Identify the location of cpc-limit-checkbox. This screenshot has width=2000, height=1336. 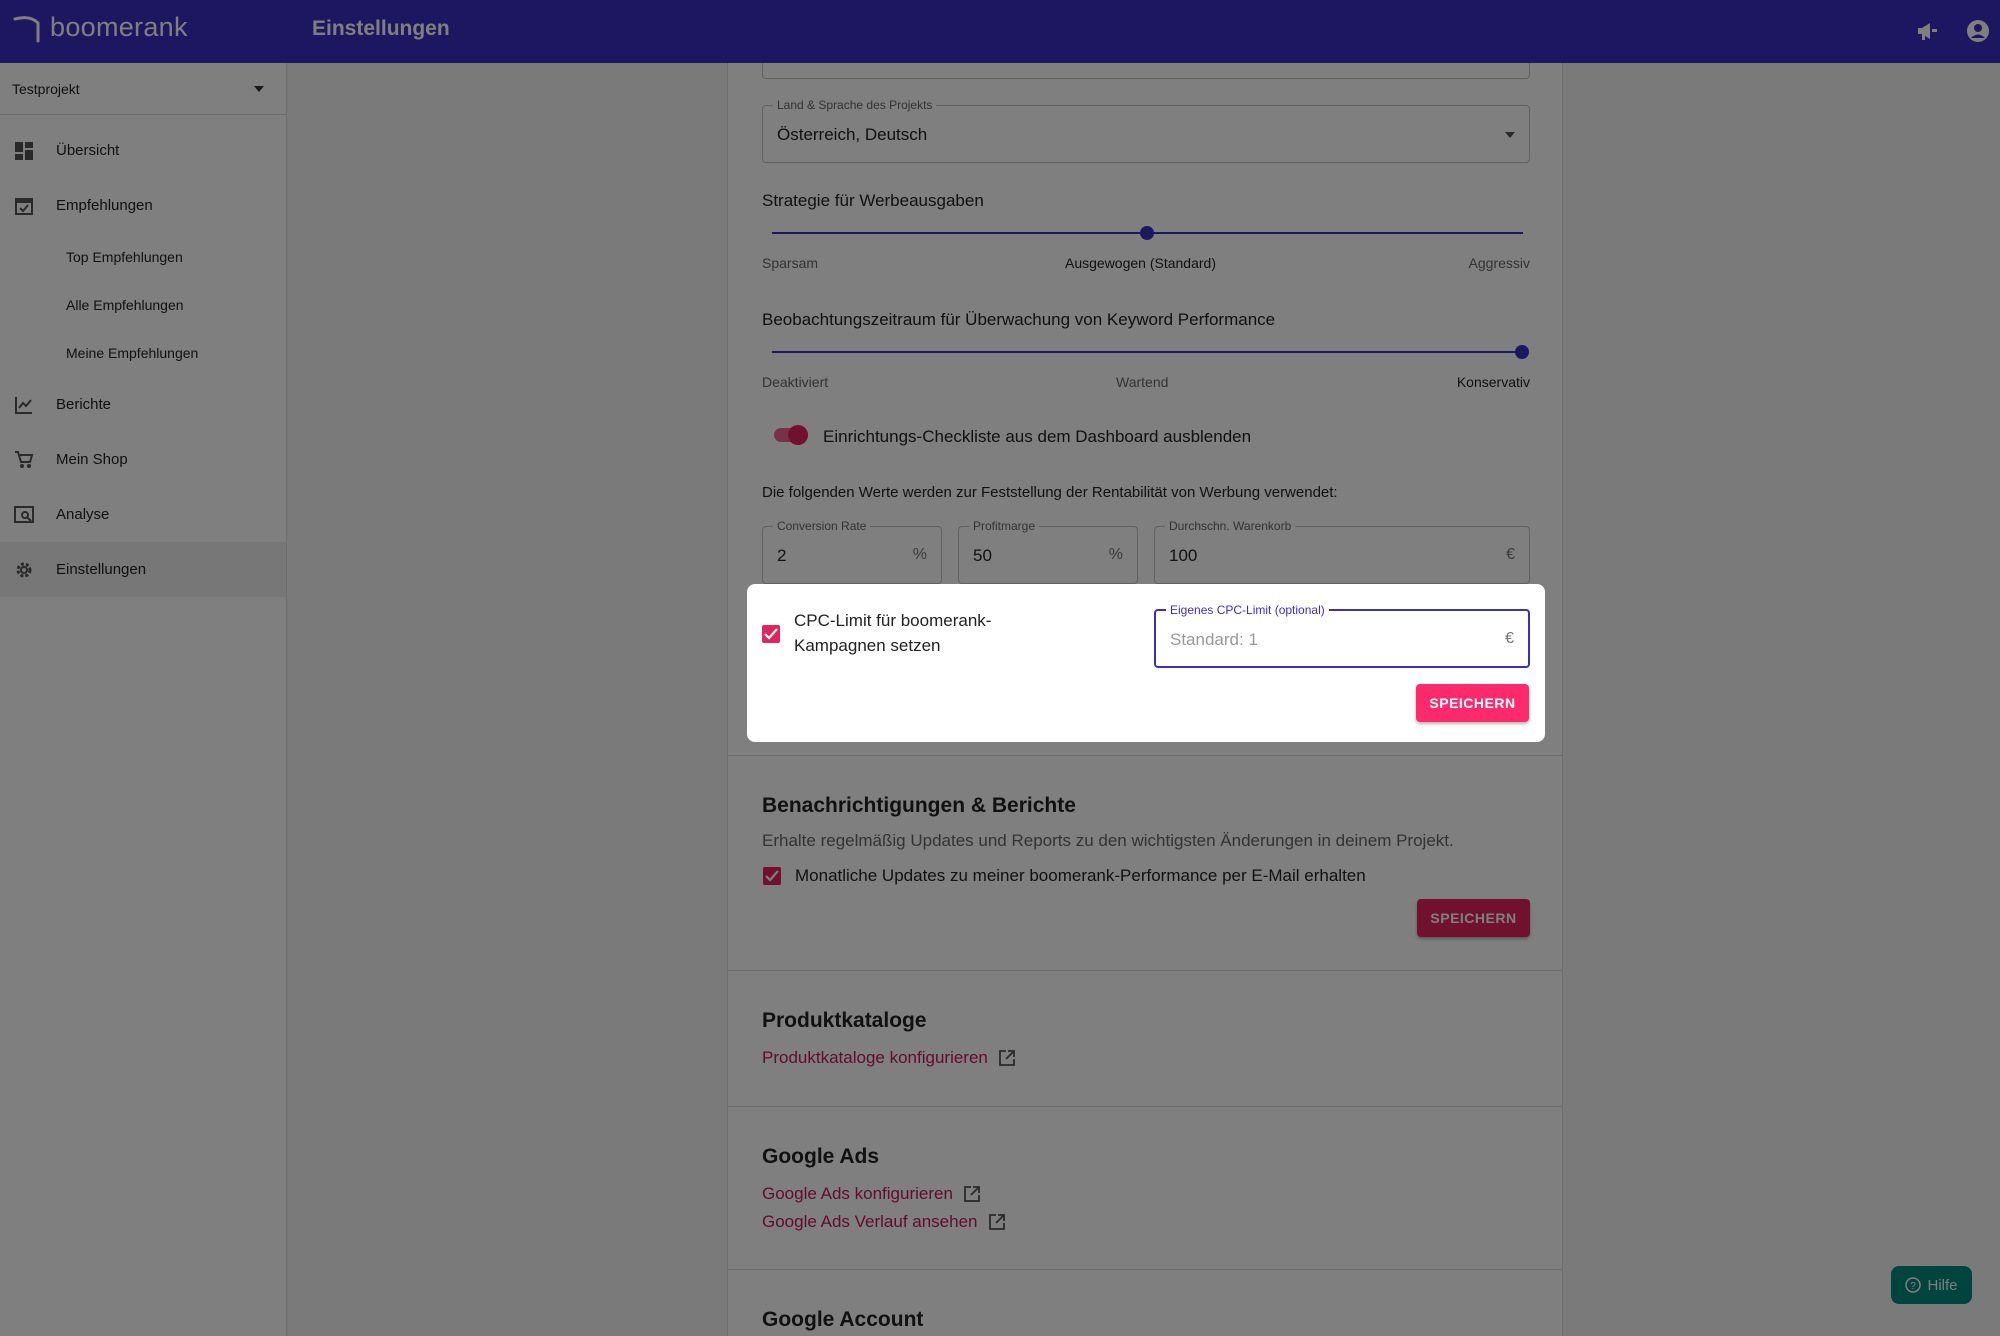
(771, 634).